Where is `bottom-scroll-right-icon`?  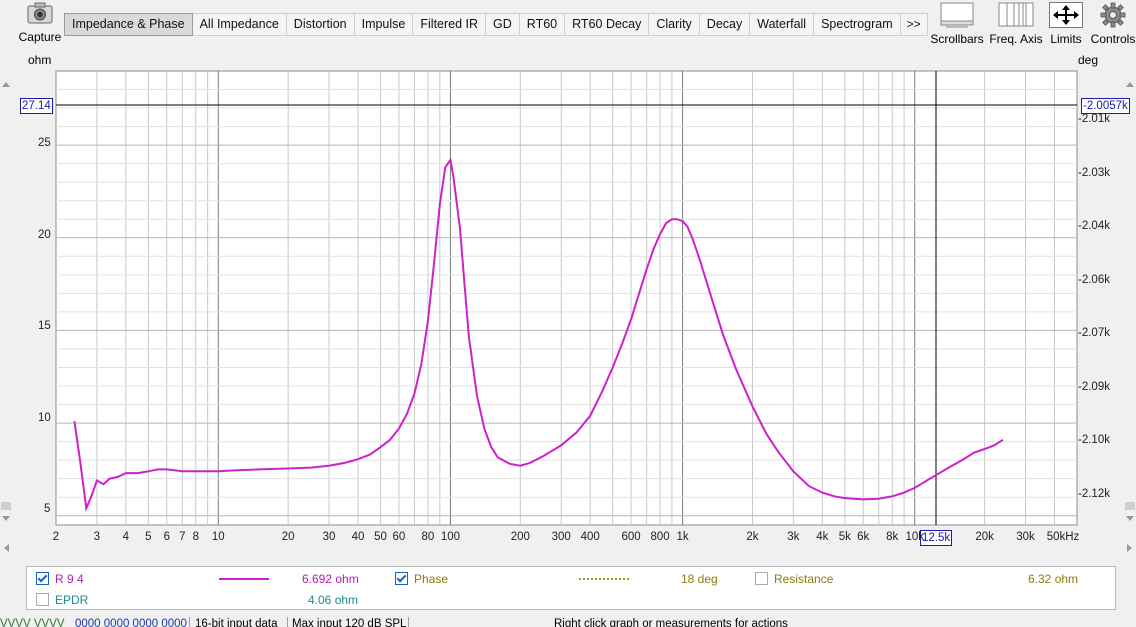
bottom-scroll-right-icon is located at coordinates (1129, 548).